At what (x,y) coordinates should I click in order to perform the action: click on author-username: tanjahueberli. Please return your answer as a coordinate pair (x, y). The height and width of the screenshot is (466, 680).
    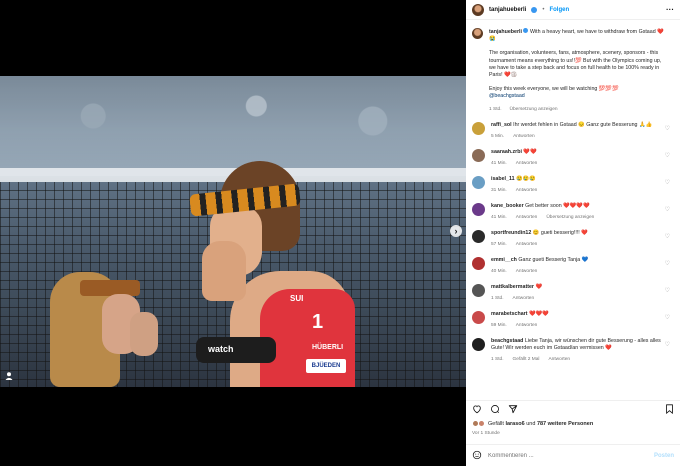
    Looking at the image, I should click on (507, 10).